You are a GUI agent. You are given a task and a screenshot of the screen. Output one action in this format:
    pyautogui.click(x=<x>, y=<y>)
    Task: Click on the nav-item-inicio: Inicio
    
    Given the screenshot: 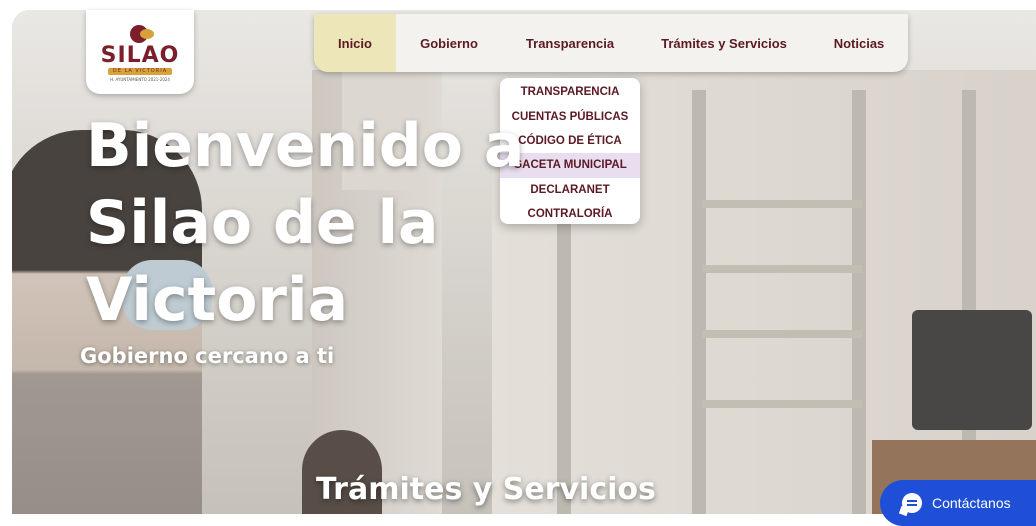 What is the action you would take?
    pyautogui.click(x=355, y=43)
    